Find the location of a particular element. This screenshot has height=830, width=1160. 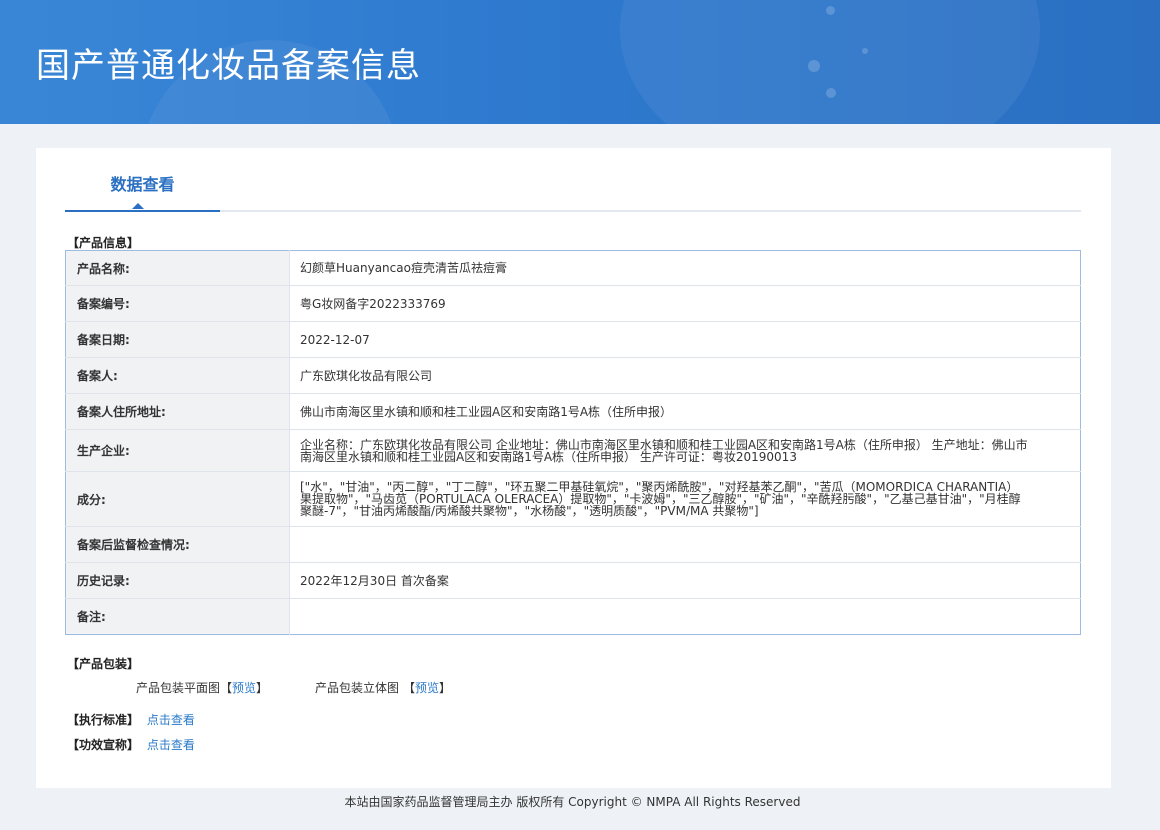

table-row: 备案人: 广东欧琪化妆品有限公司 is located at coordinates (573, 375).